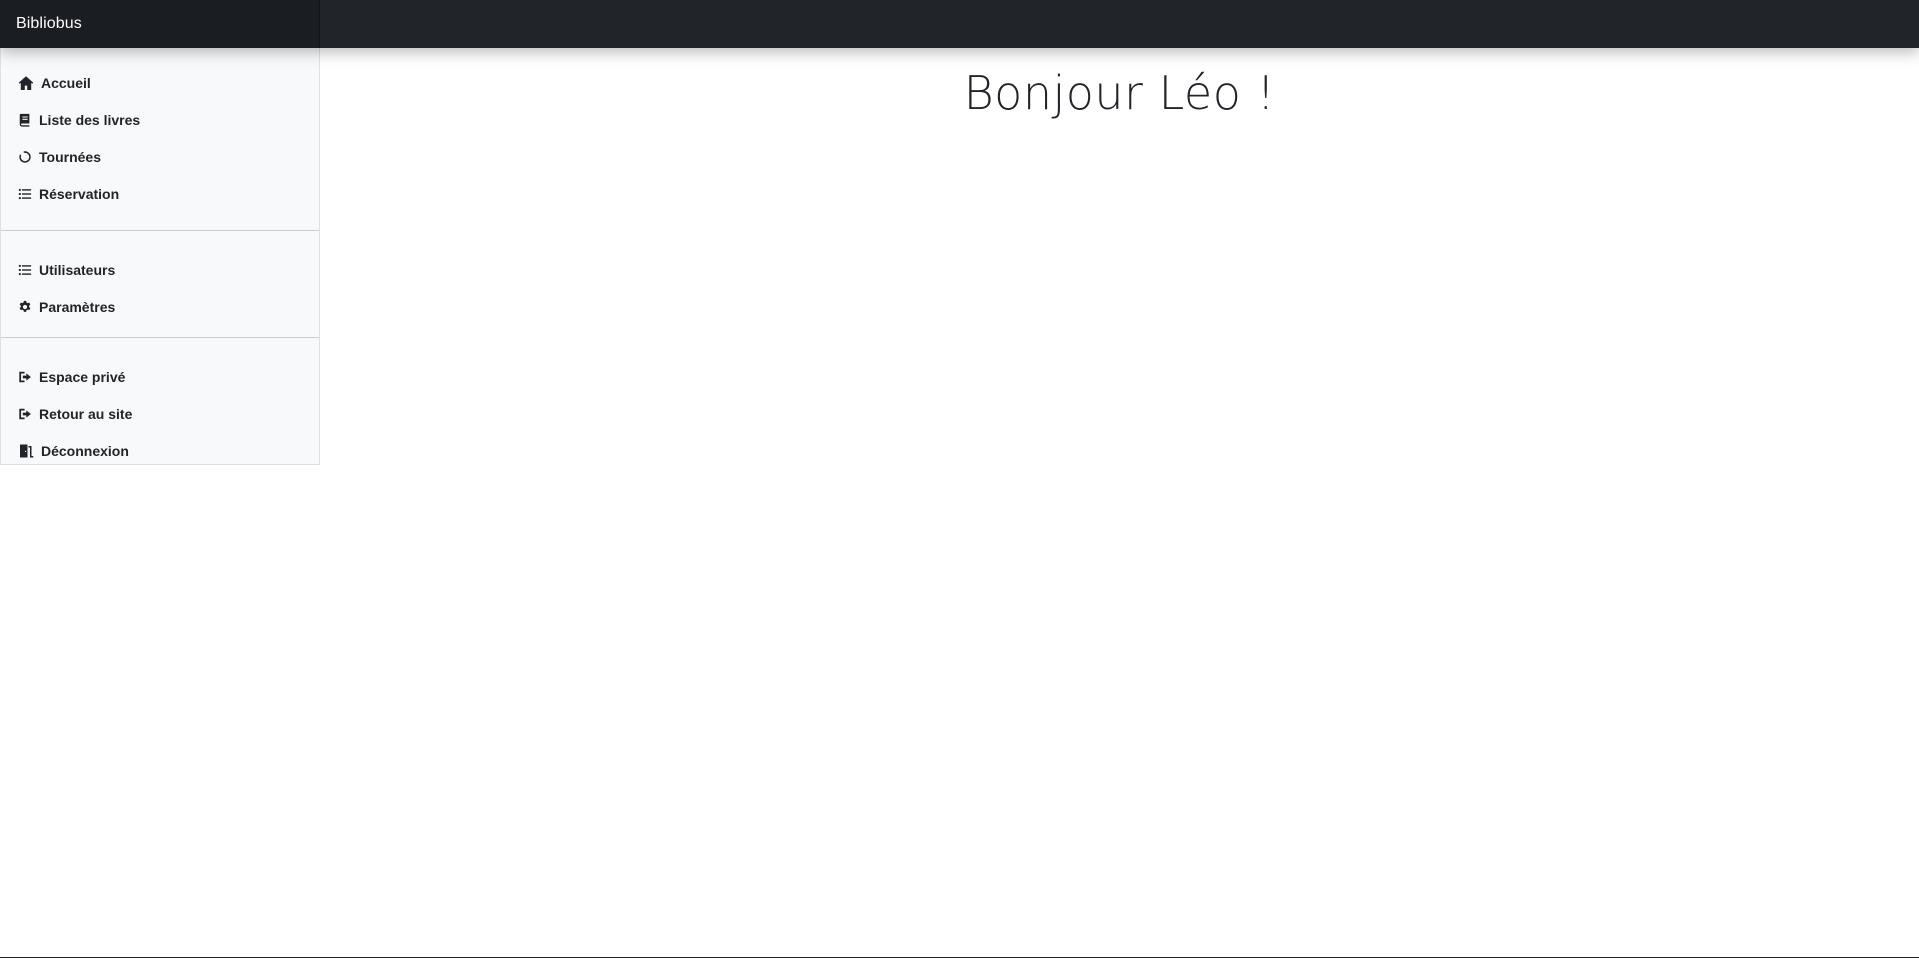 This screenshot has width=1919, height=958. I want to click on sidebar-item-label: Liste des livres, so click(90, 119).